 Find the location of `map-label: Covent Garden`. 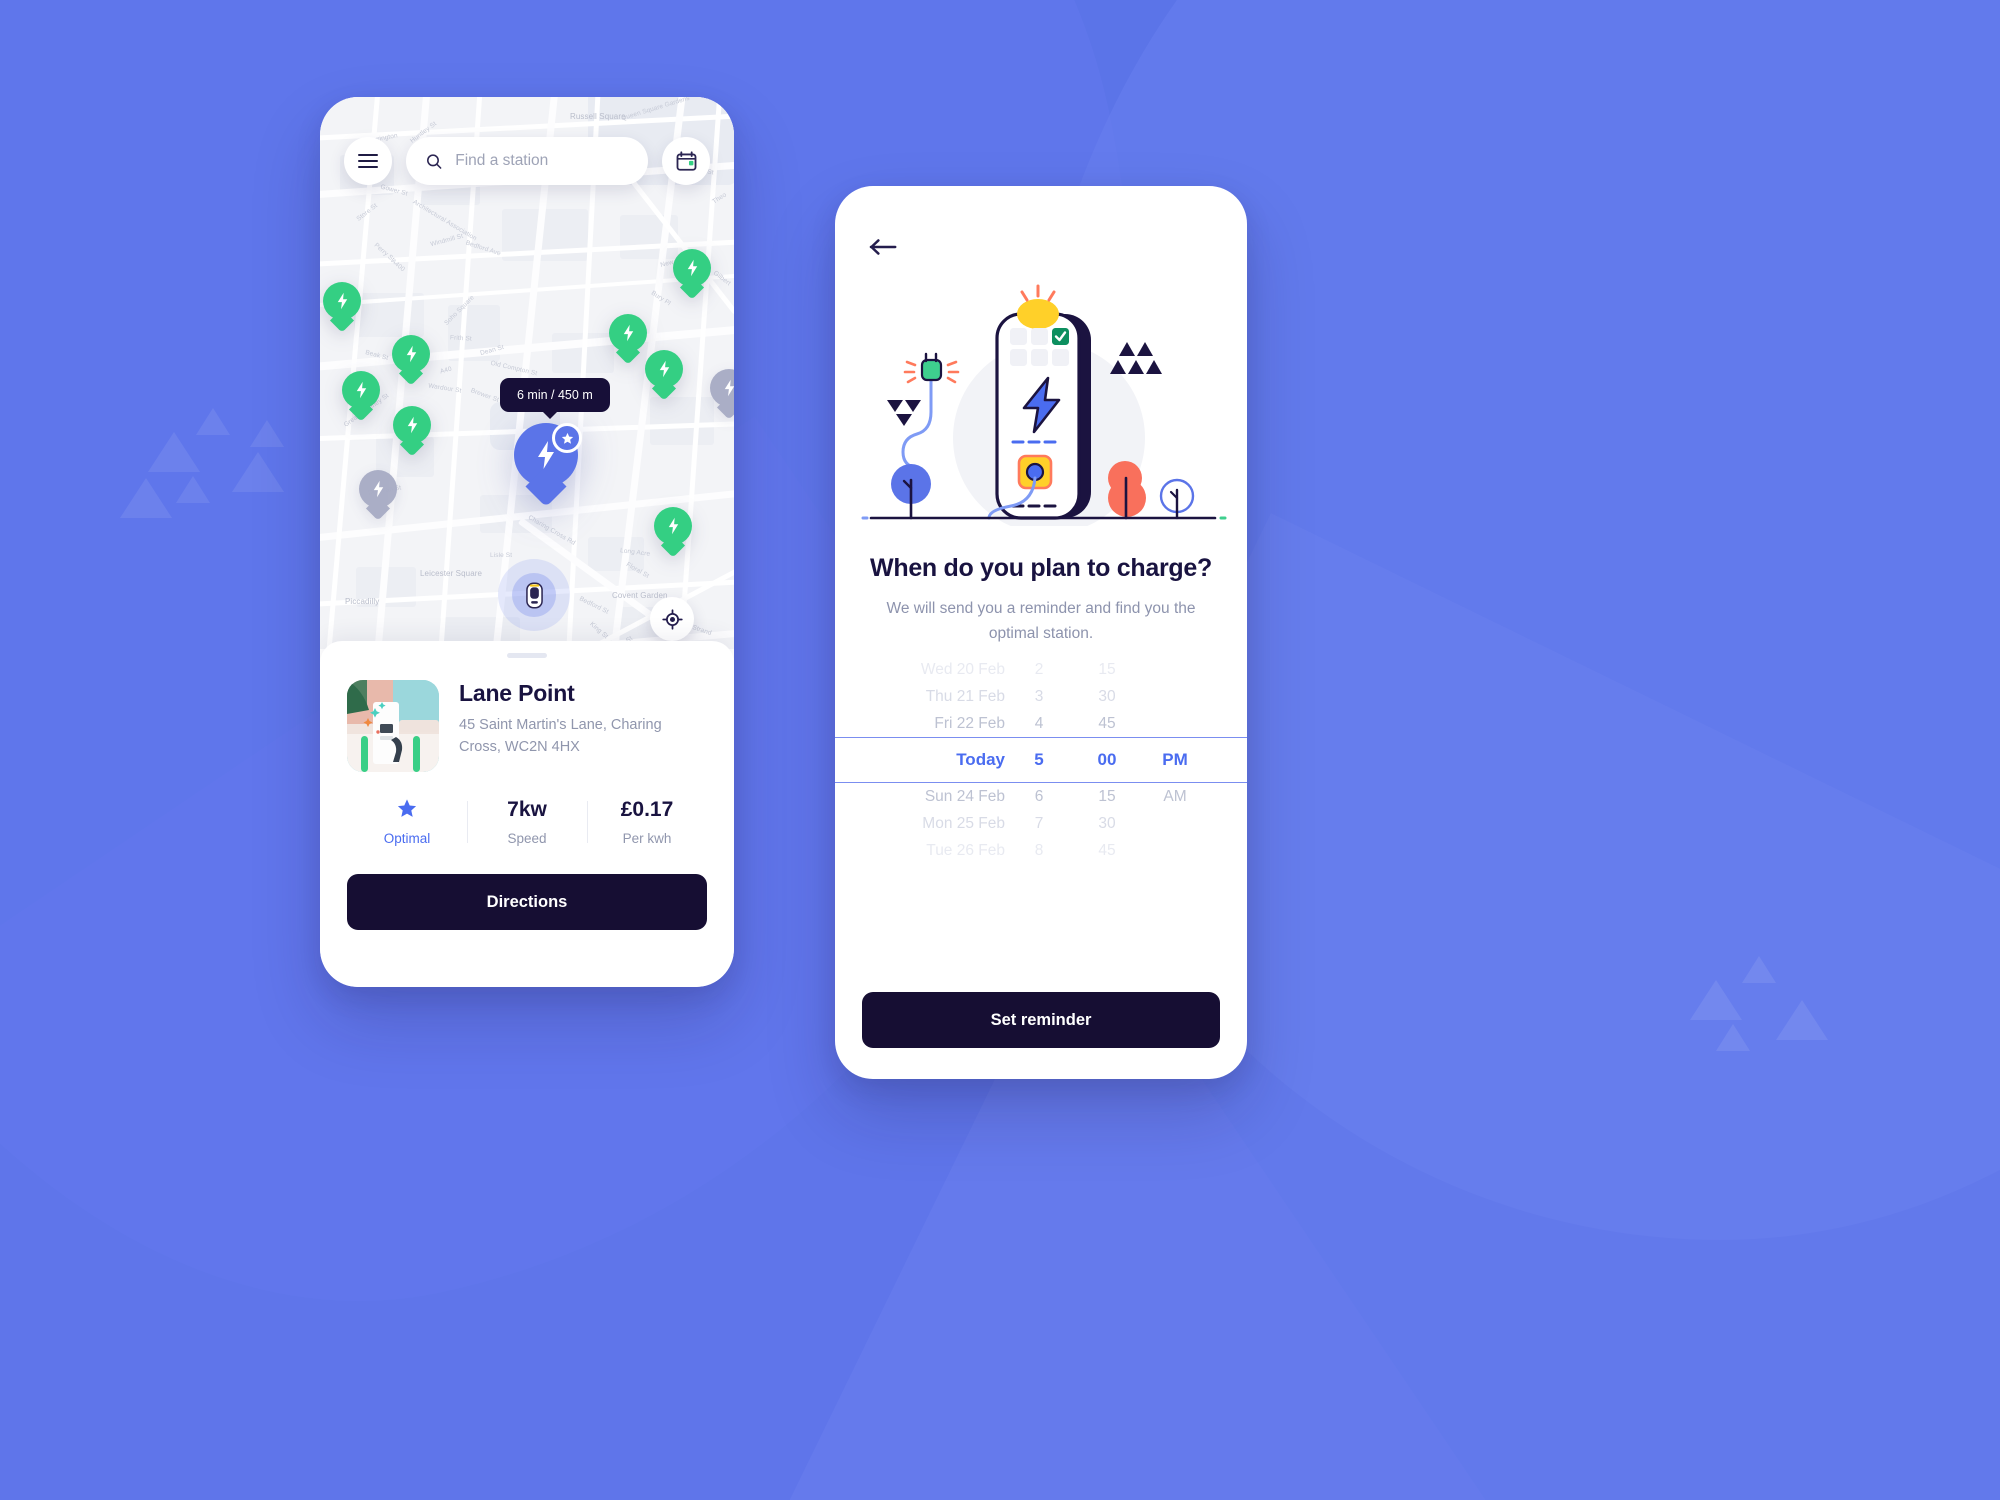

map-label: Covent Garden is located at coordinates (640, 595).